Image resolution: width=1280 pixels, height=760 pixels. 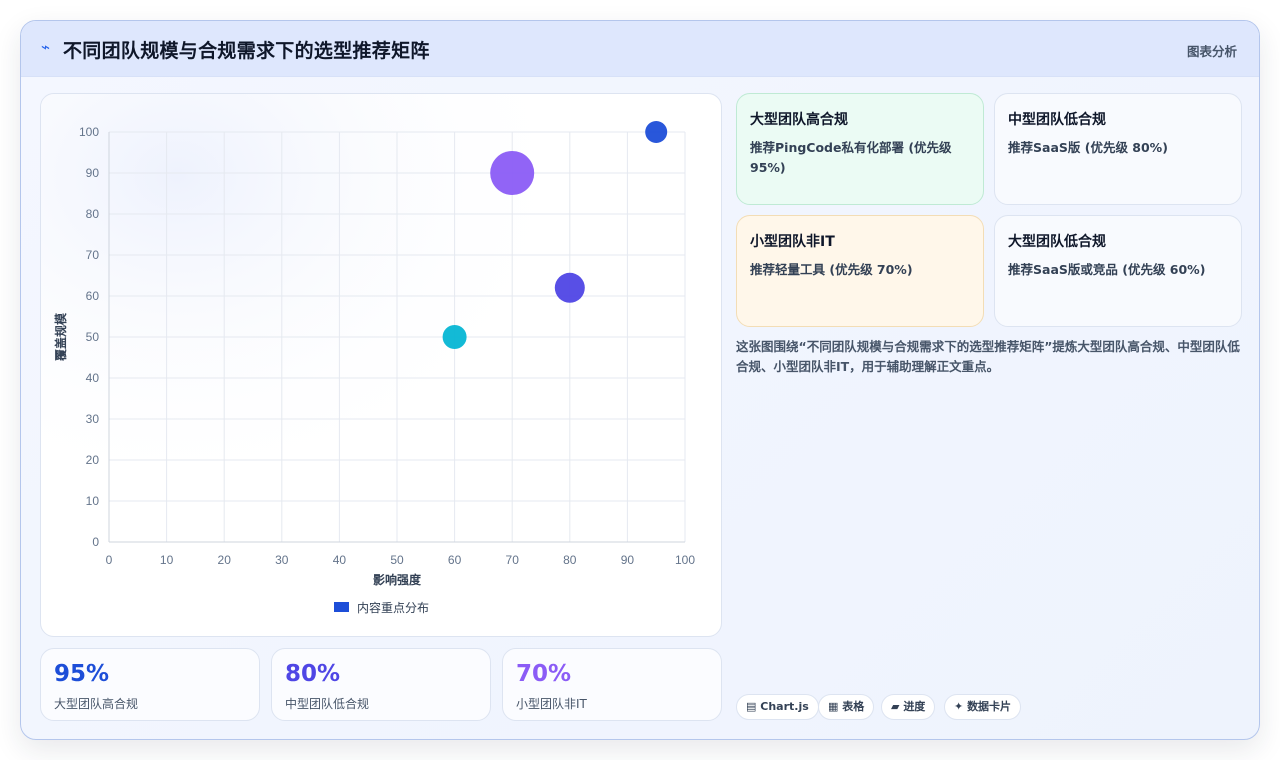 I want to click on x-tick-label: 80, so click(x=570, y=560).